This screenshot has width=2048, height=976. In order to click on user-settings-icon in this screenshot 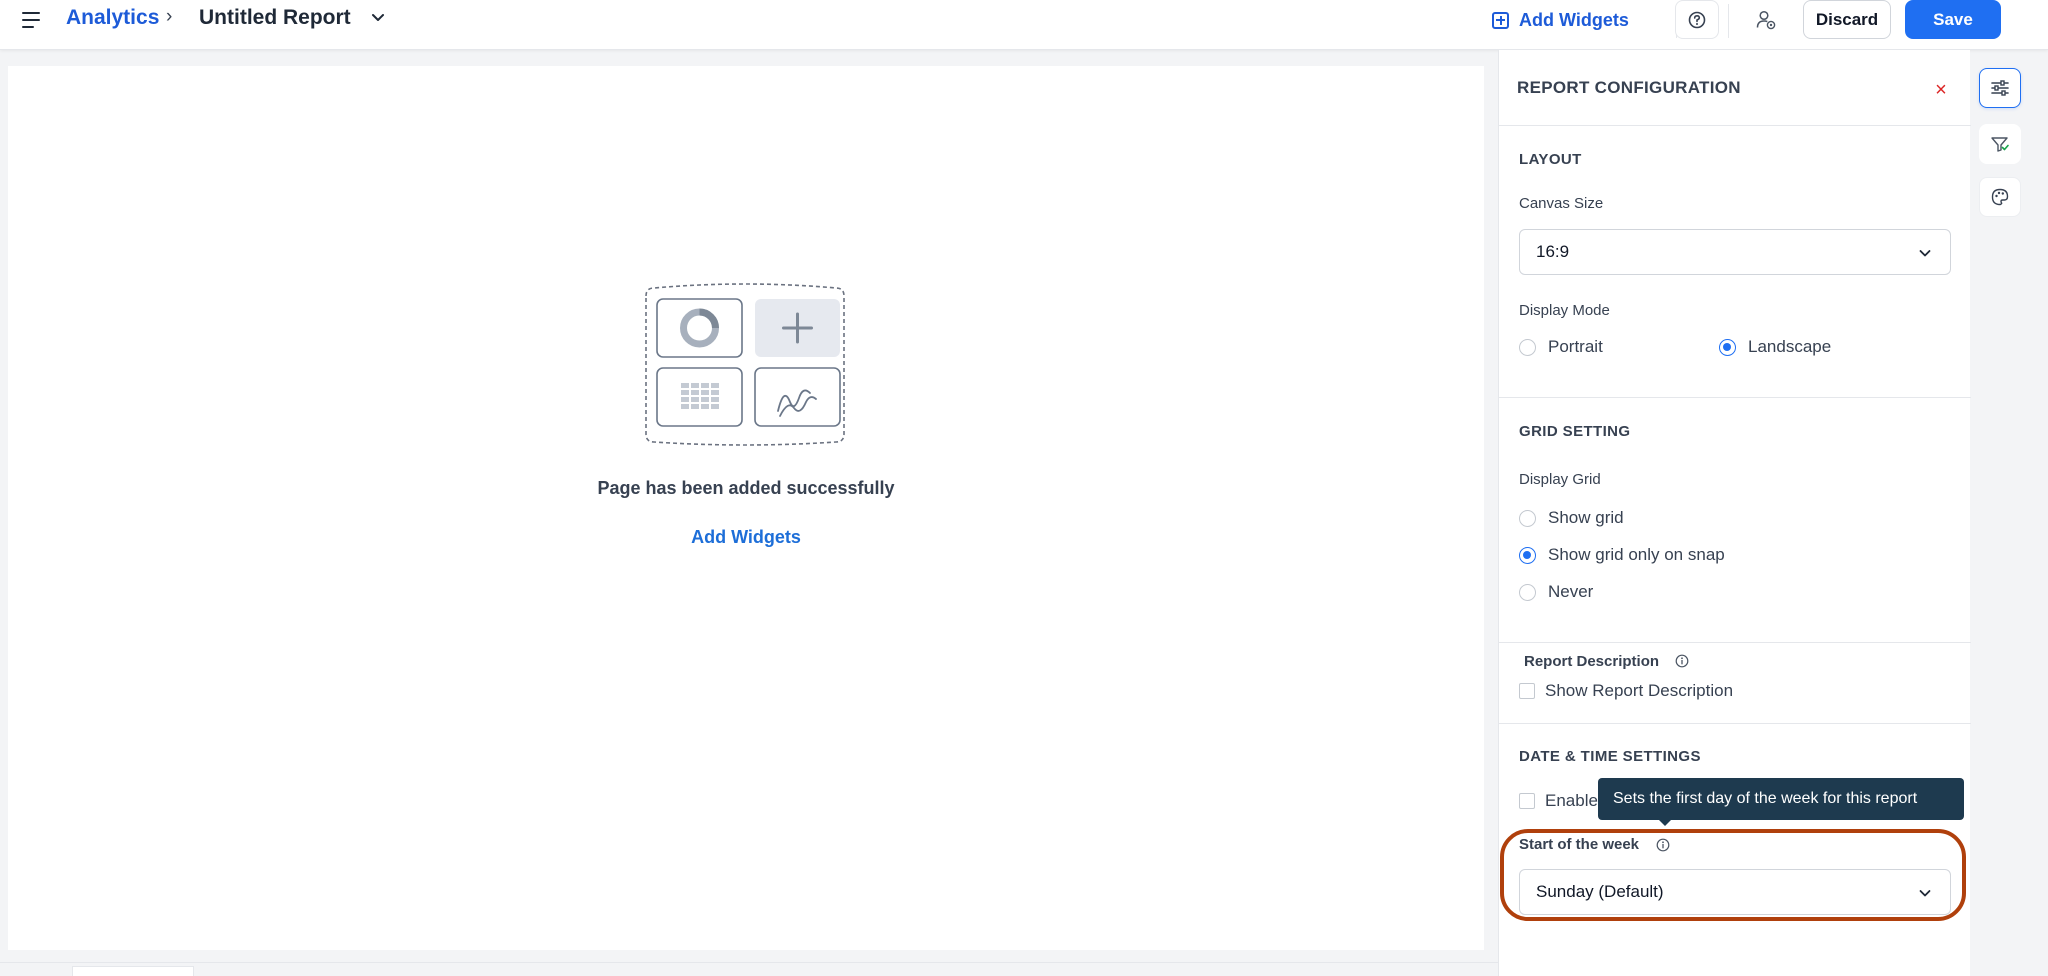, I will do `click(1766, 19)`.